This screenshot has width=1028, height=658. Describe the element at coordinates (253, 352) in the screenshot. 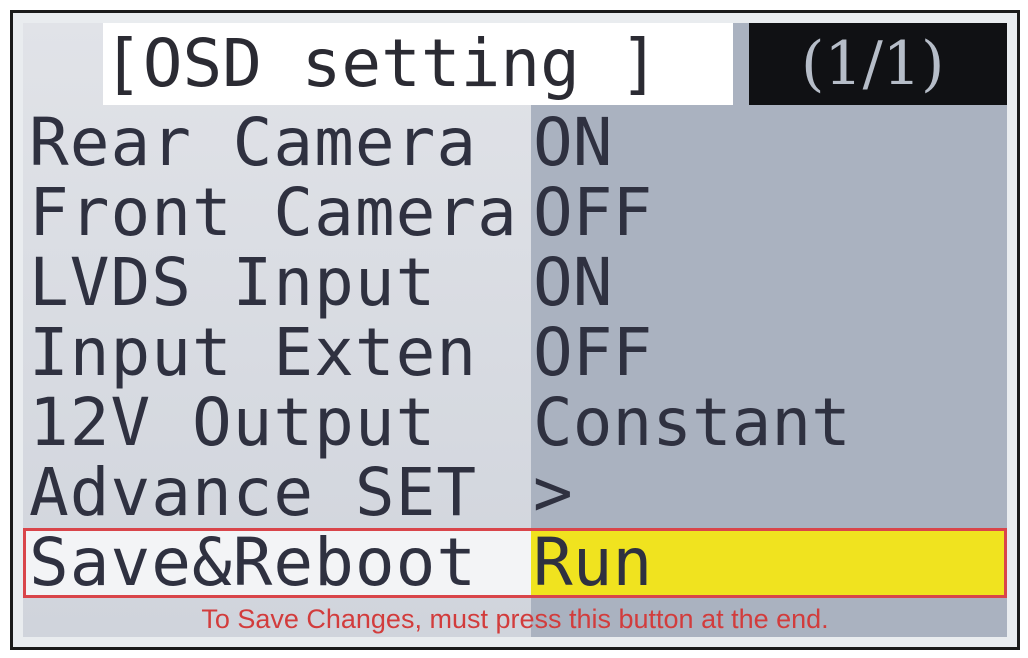

I see `menu-item-label: Input Exten` at that location.